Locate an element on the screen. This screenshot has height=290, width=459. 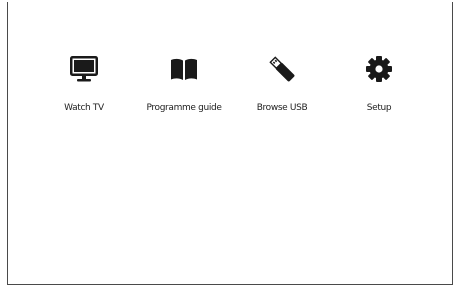
tv-icon is located at coordinates (84, 69).